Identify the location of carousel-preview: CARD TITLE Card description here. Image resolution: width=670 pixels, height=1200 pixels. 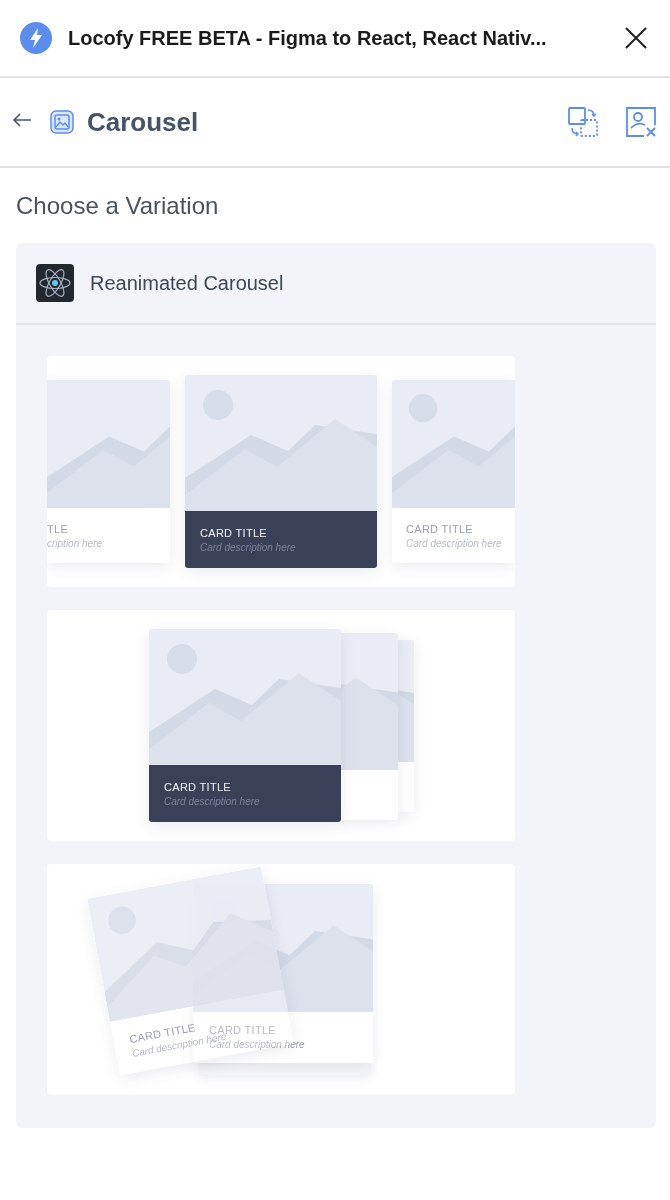
(281, 725).